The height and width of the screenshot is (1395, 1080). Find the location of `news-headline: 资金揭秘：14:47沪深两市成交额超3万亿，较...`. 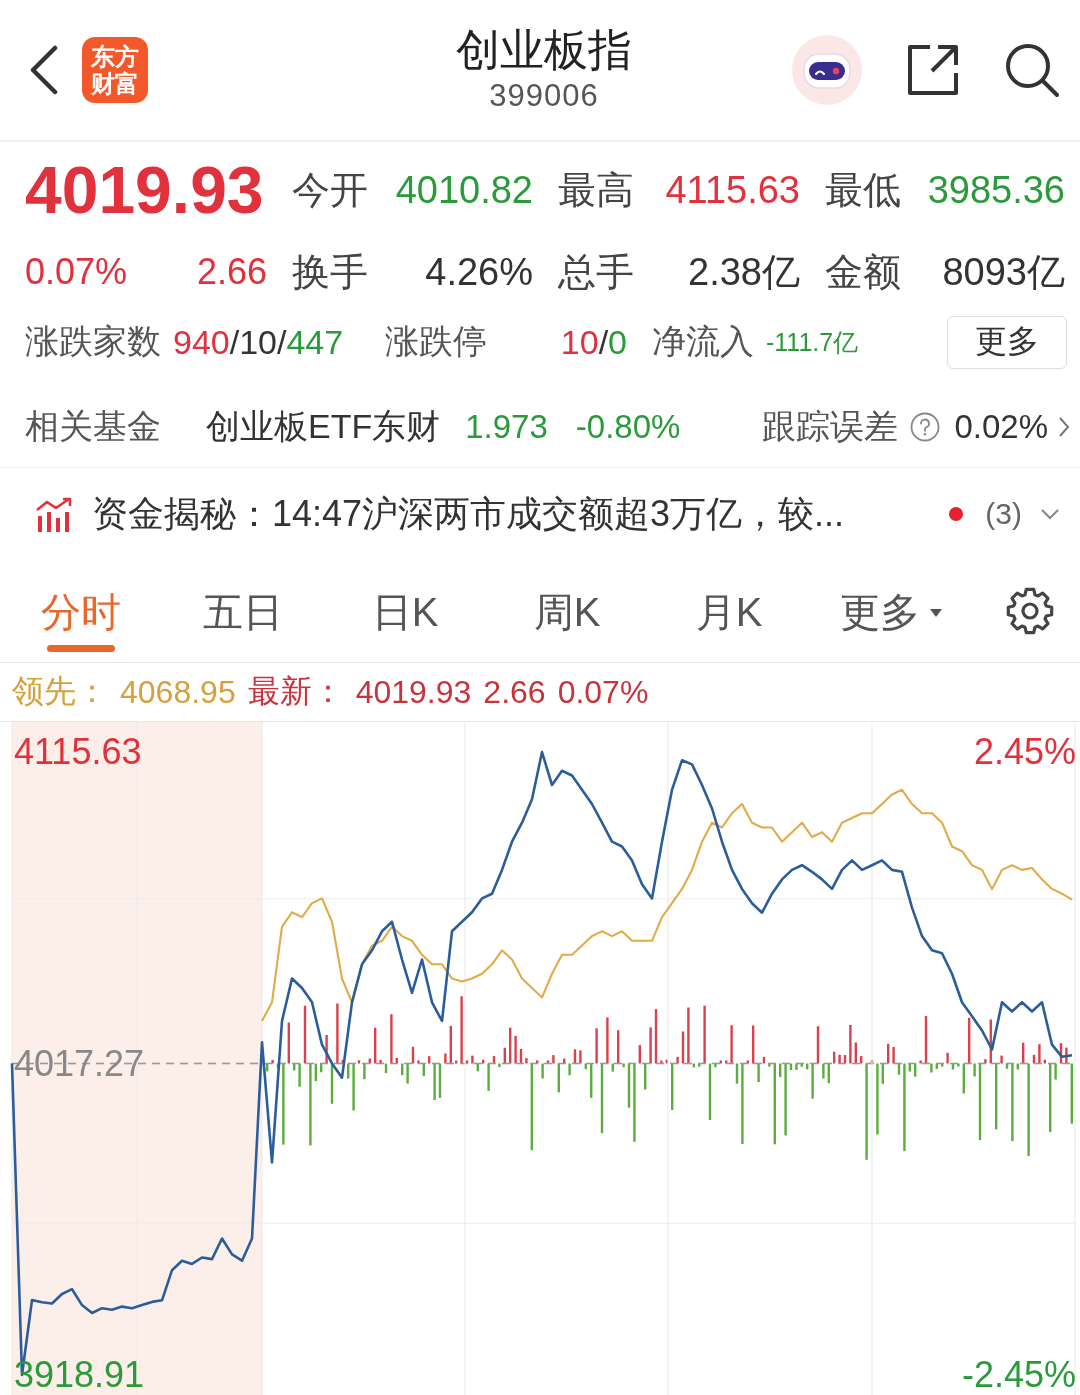

news-headline: 资金揭秘：14:47沪深两市成交额超3万亿，较... is located at coordinates (468, 514).